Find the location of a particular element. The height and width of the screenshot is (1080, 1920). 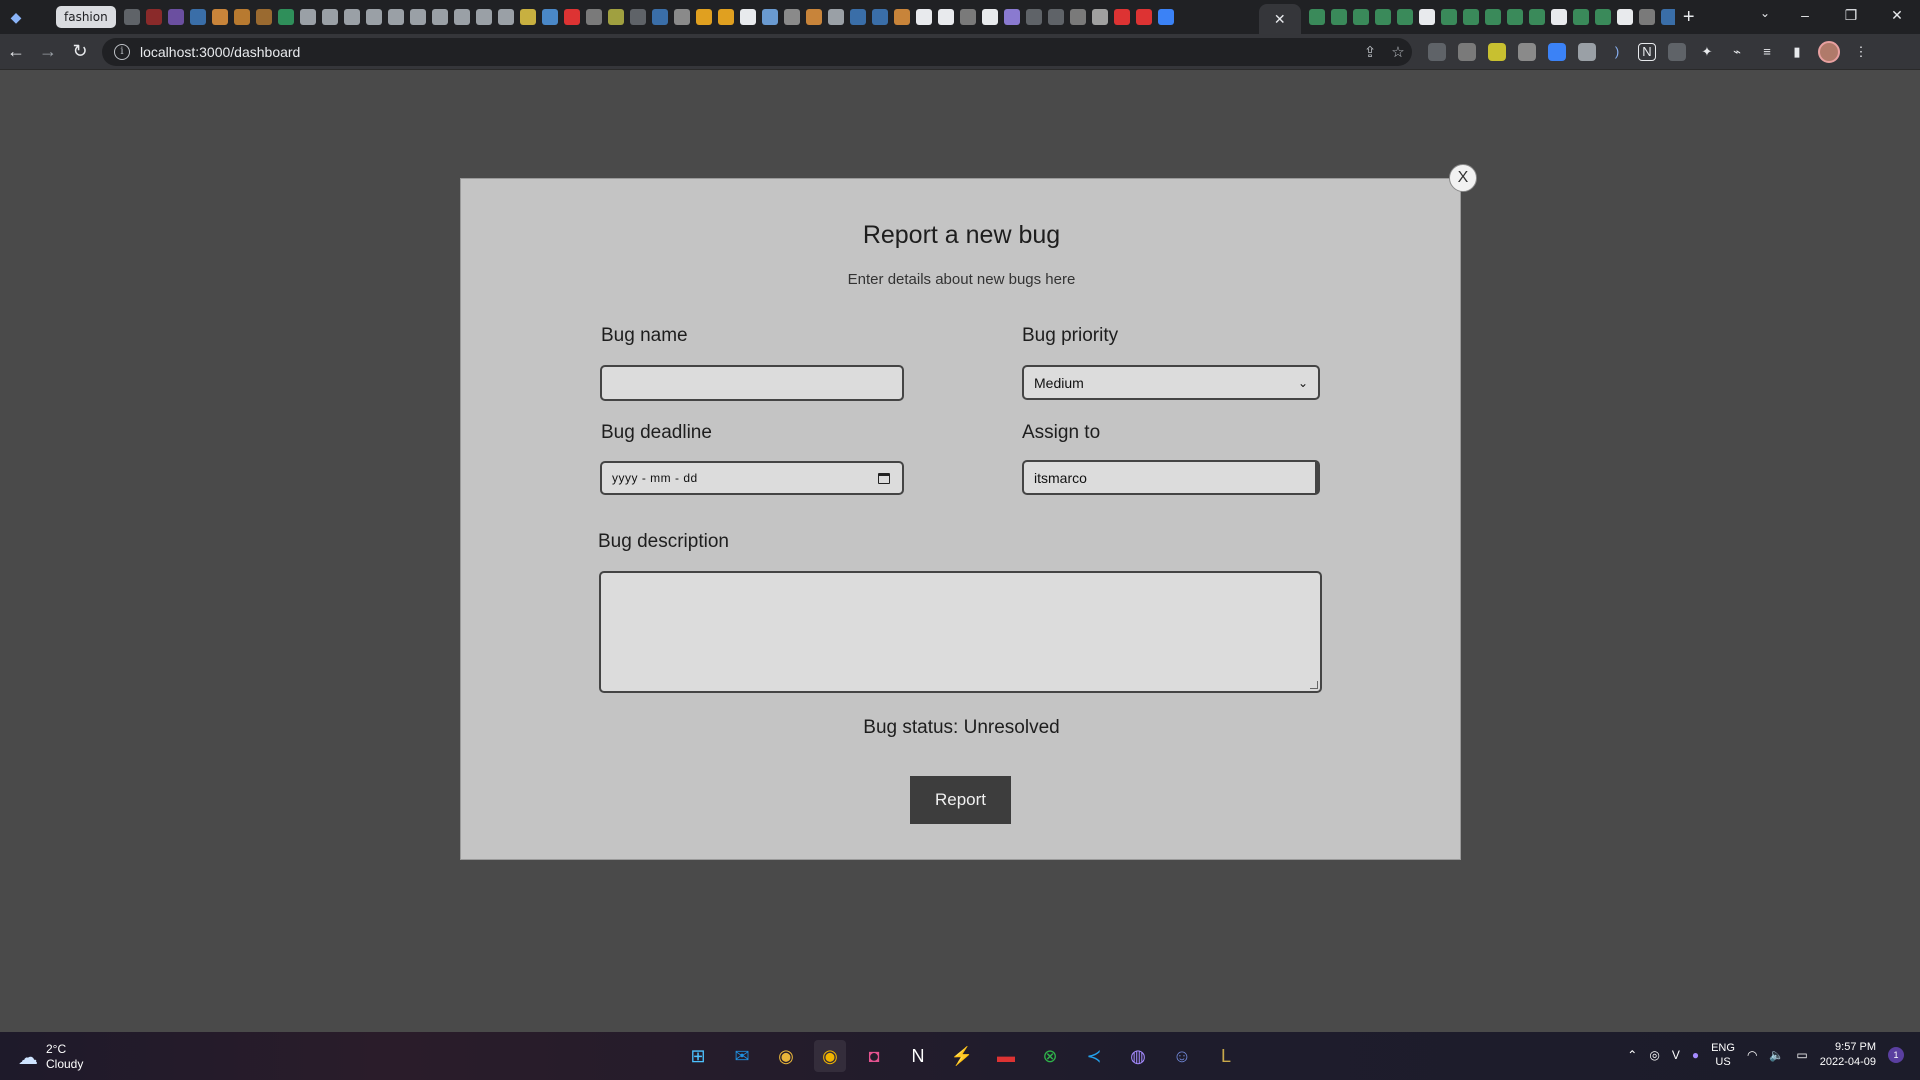

github-icon: ◍ is located at coordinates (1138, 1056).